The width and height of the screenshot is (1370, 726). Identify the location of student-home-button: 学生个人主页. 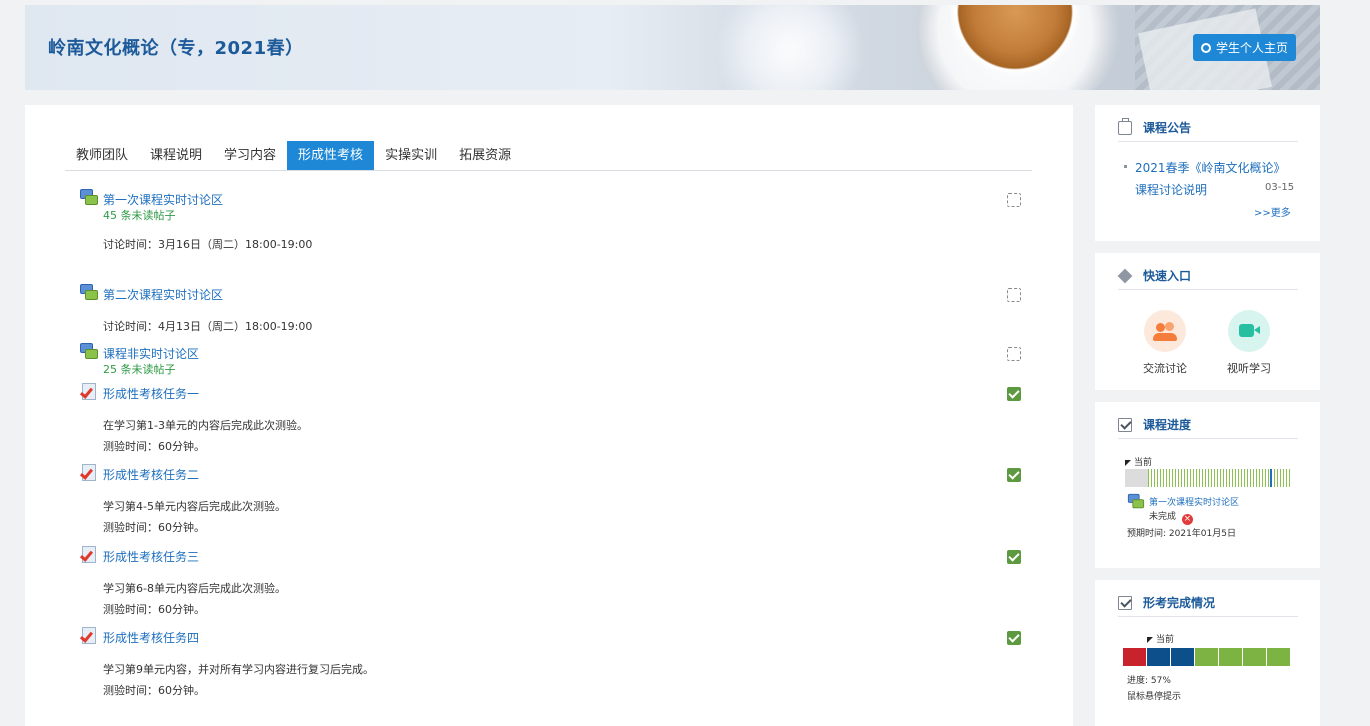
(1244, 47).